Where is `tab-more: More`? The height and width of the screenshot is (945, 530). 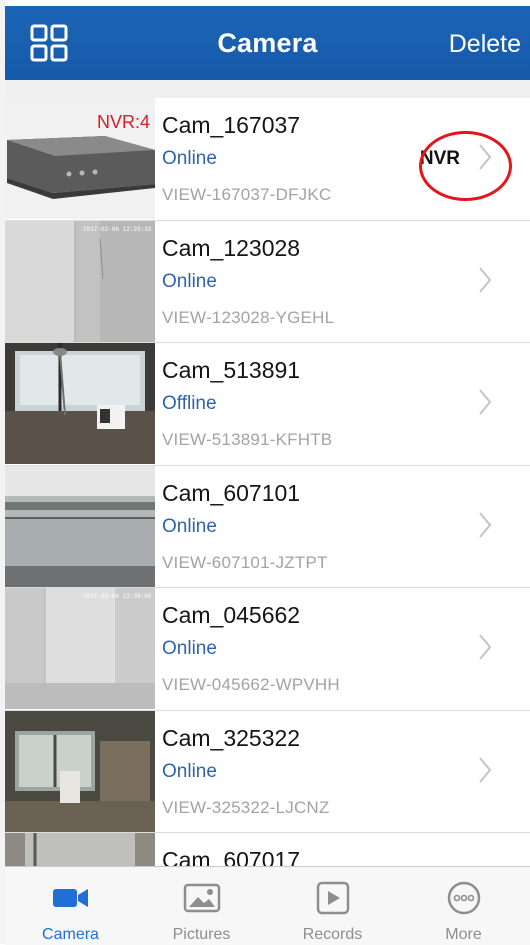
tab-more: More is located at coordinates (463, 906).